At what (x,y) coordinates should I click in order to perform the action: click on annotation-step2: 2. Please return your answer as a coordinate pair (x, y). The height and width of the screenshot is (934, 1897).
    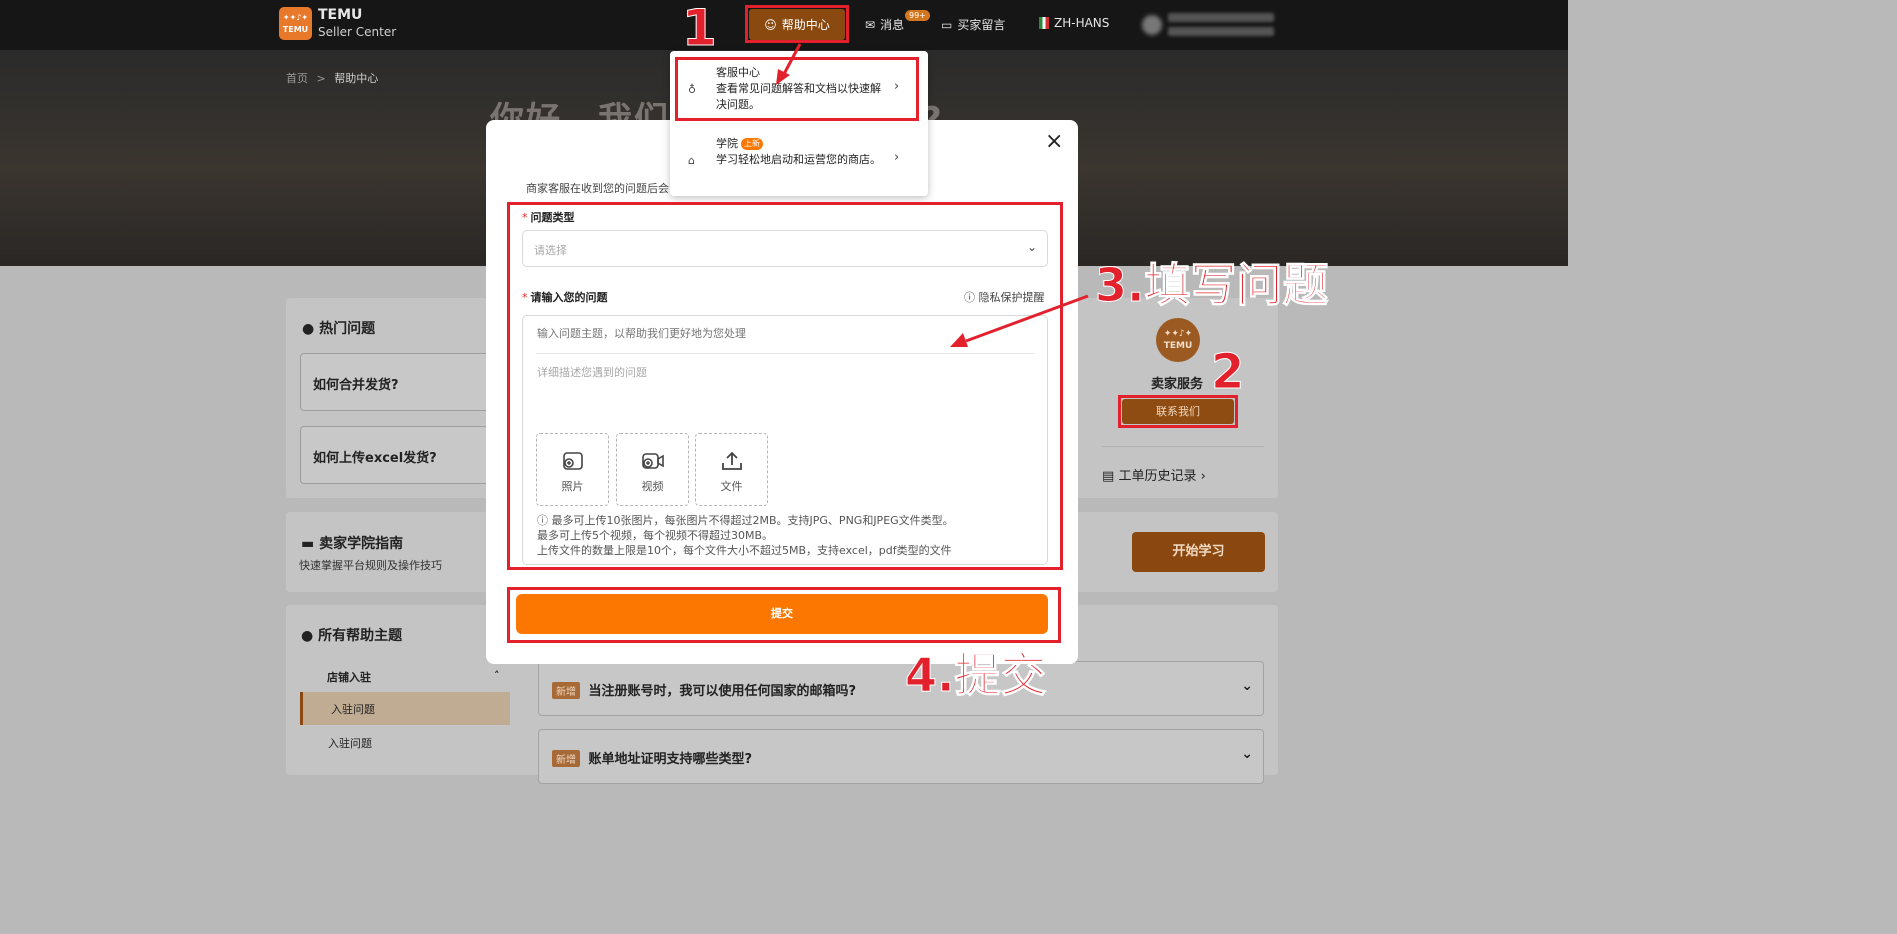
    Looking at the image, I should click on (1227, 372).